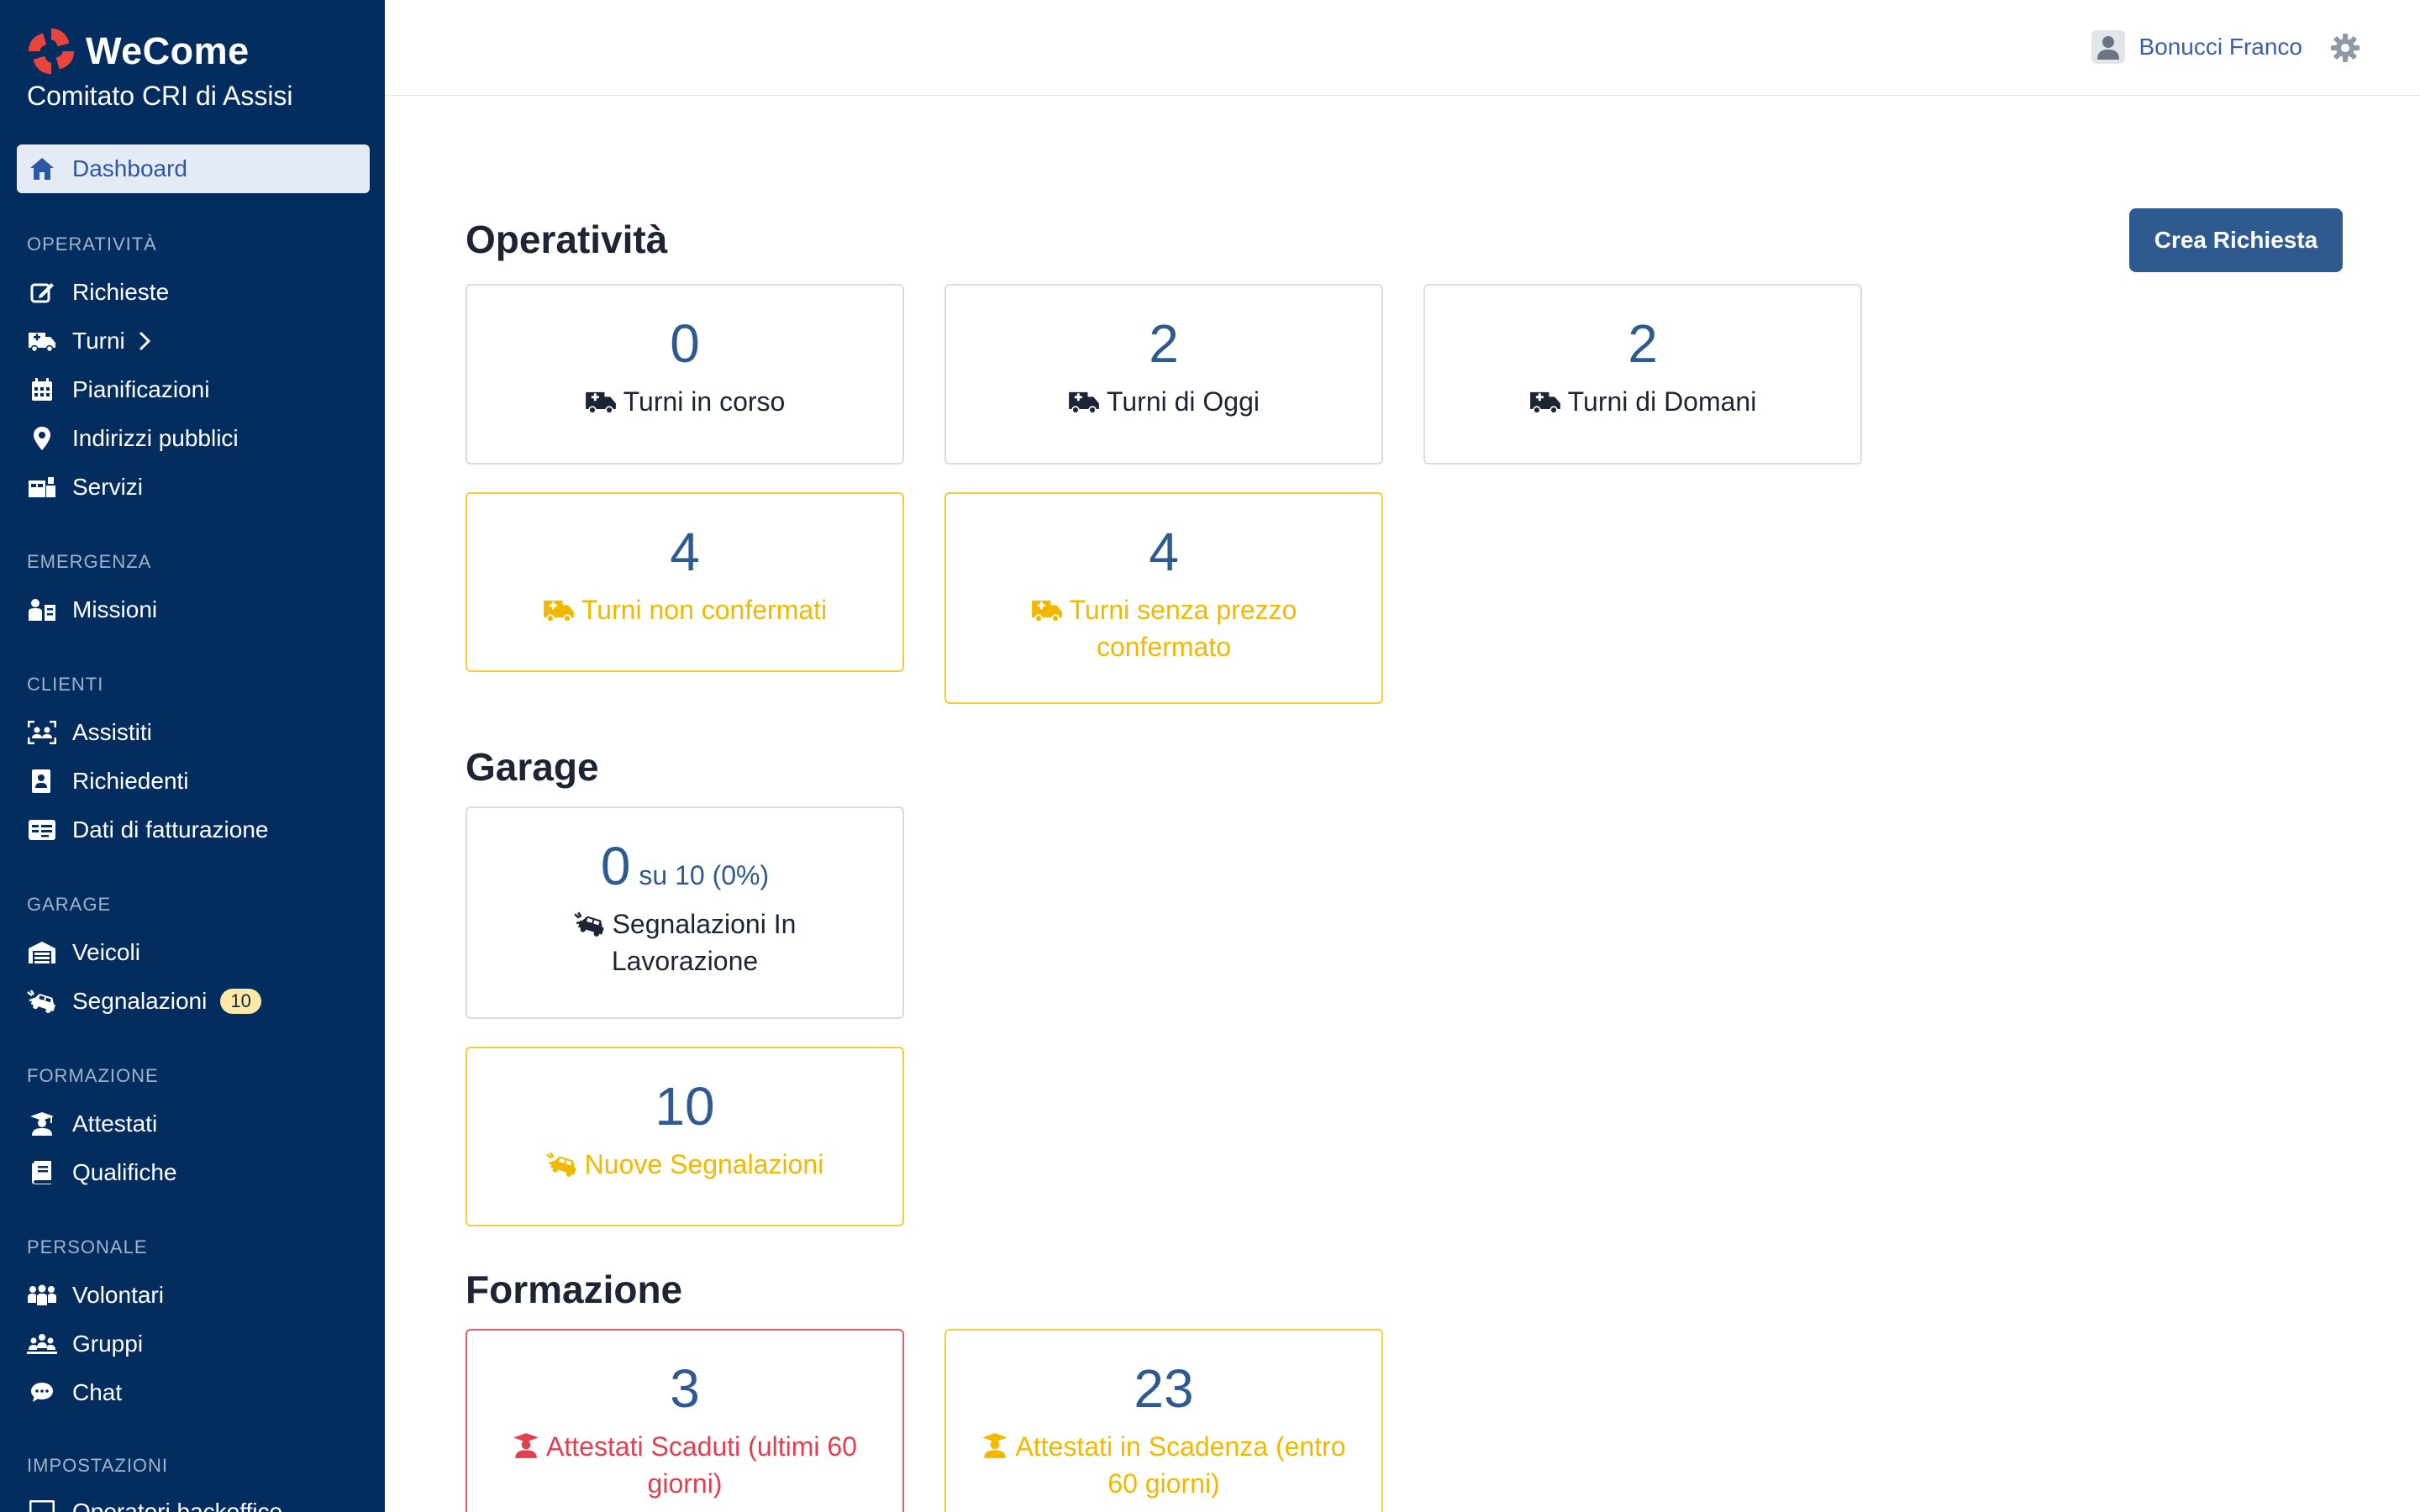 Image resolution: width=2420 pixels, height=1512 pixels. Describe the element at coordinates (52, 51) in the screenshot. I see `wecome-logo-icon` at that location.